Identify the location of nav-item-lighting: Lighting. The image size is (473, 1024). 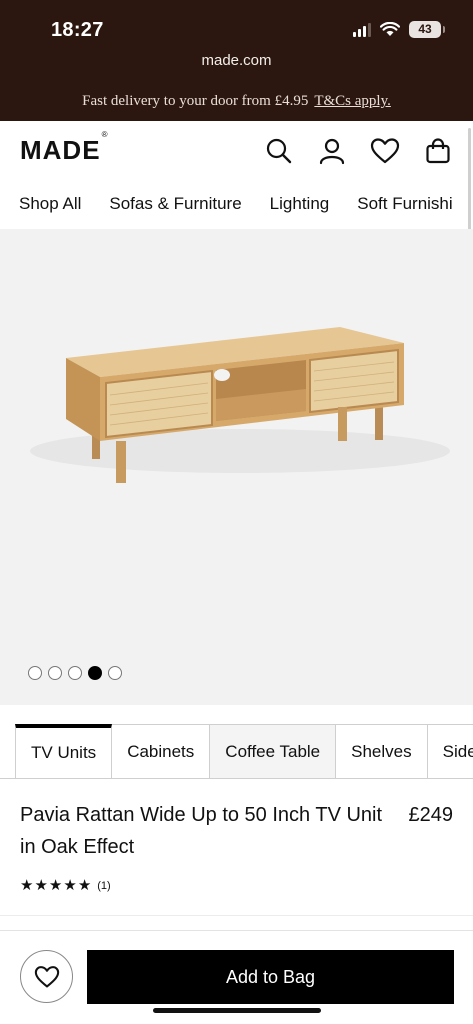
(300, 204).